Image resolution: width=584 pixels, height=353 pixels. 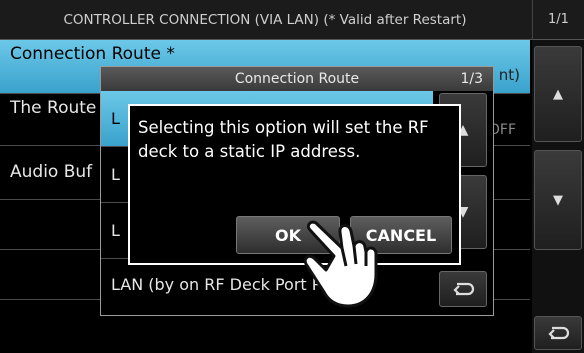 I want to click on back-button, so click(x=558, y=333).